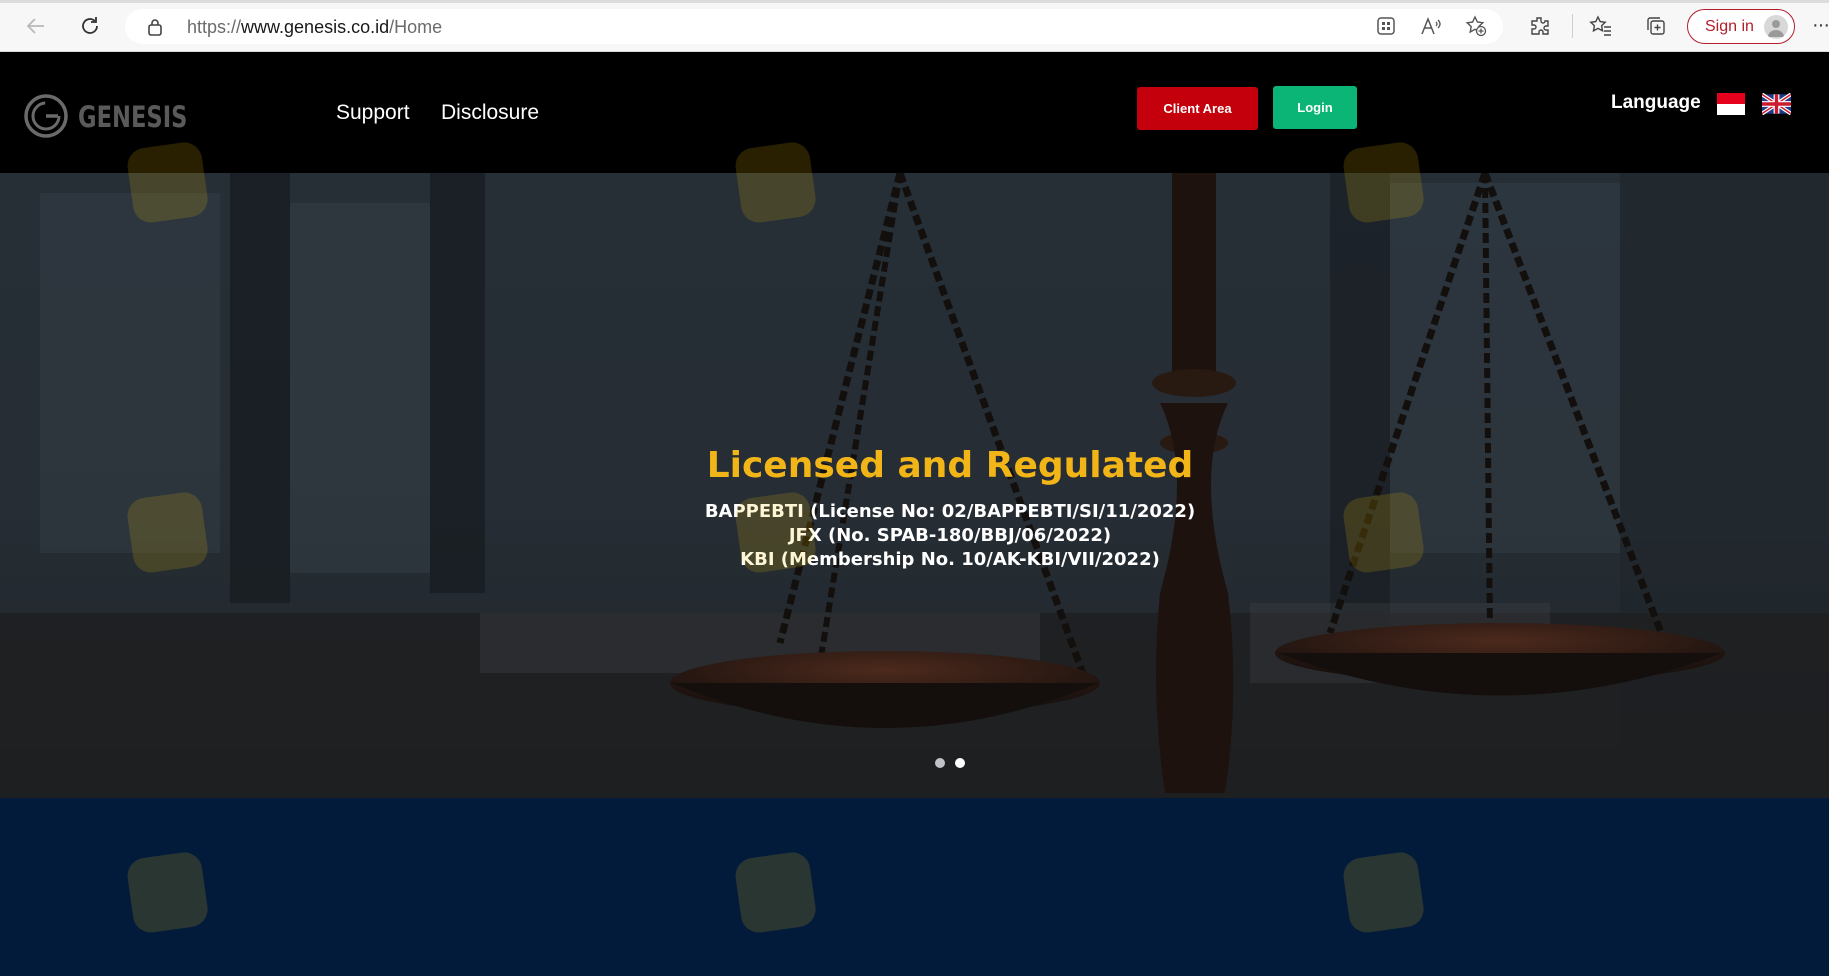  Describe the element at coordinates (1601, 26) in the screenshot. I see `favorites-icon` at that location.